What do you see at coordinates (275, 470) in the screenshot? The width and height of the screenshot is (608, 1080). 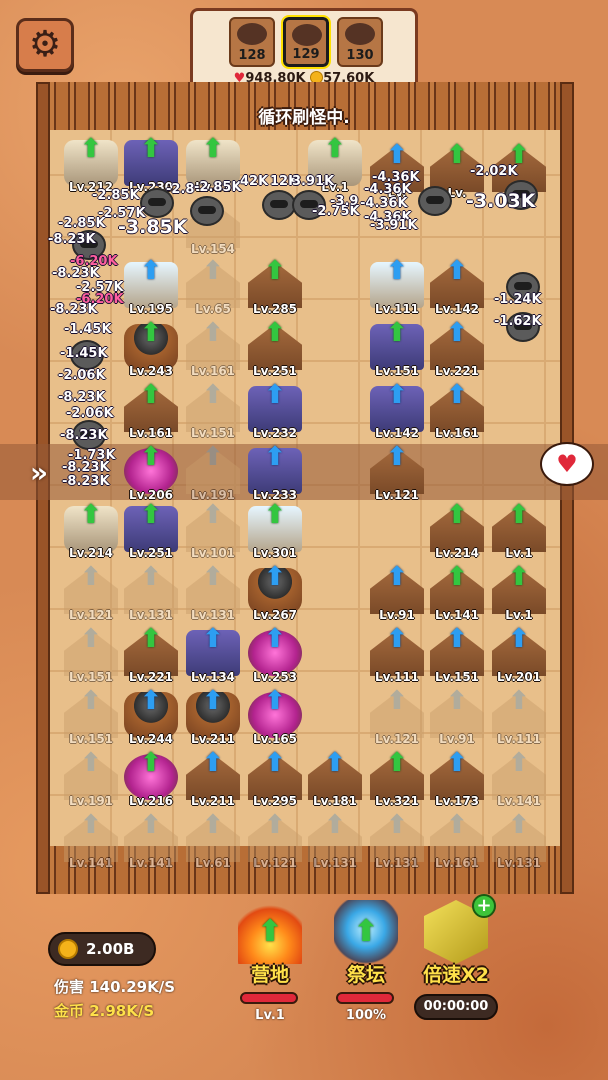 I see `tower-crystal: ⬆ Lv.233` at bounding box center [275, 470].